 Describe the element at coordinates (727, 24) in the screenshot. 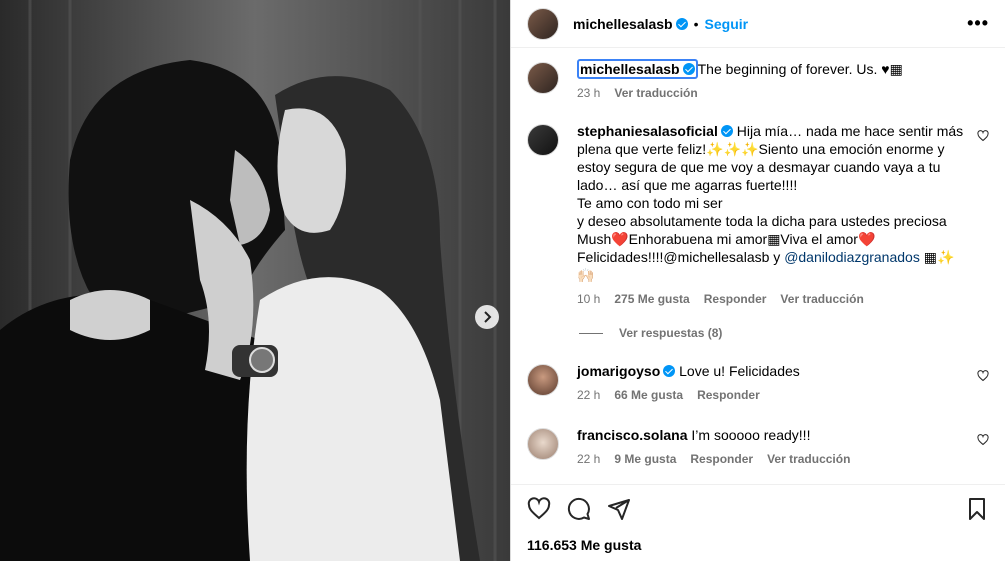

I see `follow-button: Seguir` at that location.